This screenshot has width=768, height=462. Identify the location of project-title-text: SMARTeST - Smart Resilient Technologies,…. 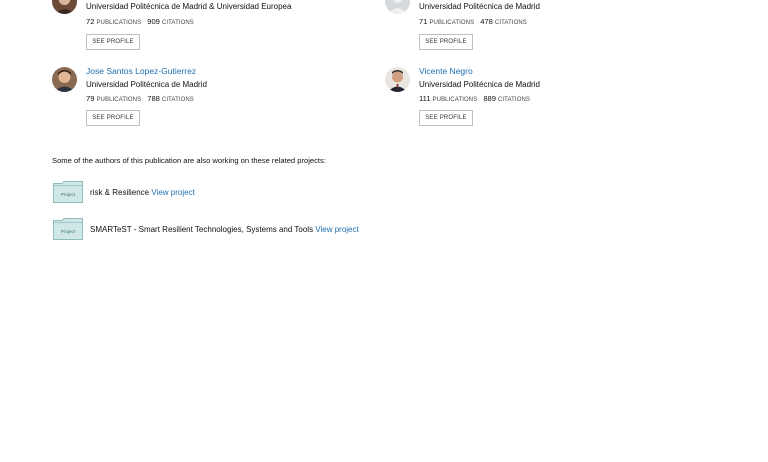
(202, 229).